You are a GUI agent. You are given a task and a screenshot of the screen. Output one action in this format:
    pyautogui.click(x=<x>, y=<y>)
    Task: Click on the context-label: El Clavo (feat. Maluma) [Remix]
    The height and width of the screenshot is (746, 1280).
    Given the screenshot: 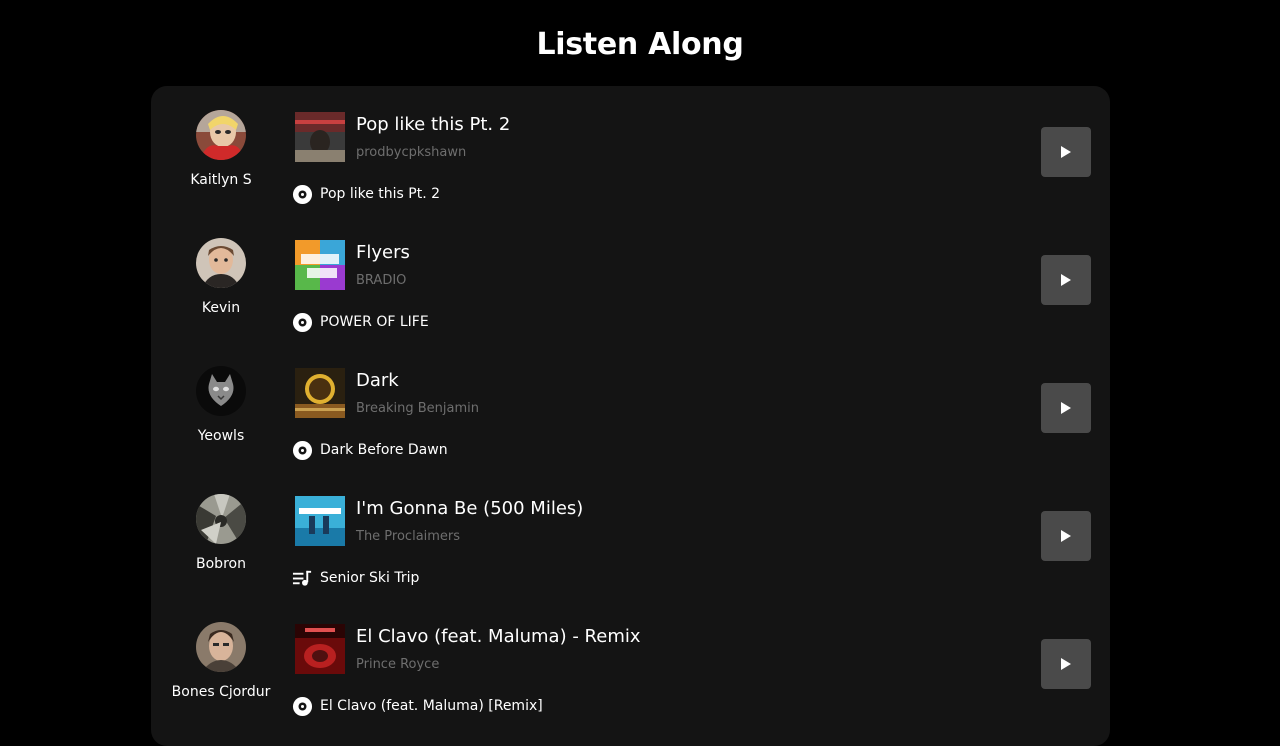 What is the action you would take?
    pyautogui.click(x=431, y=706)
    